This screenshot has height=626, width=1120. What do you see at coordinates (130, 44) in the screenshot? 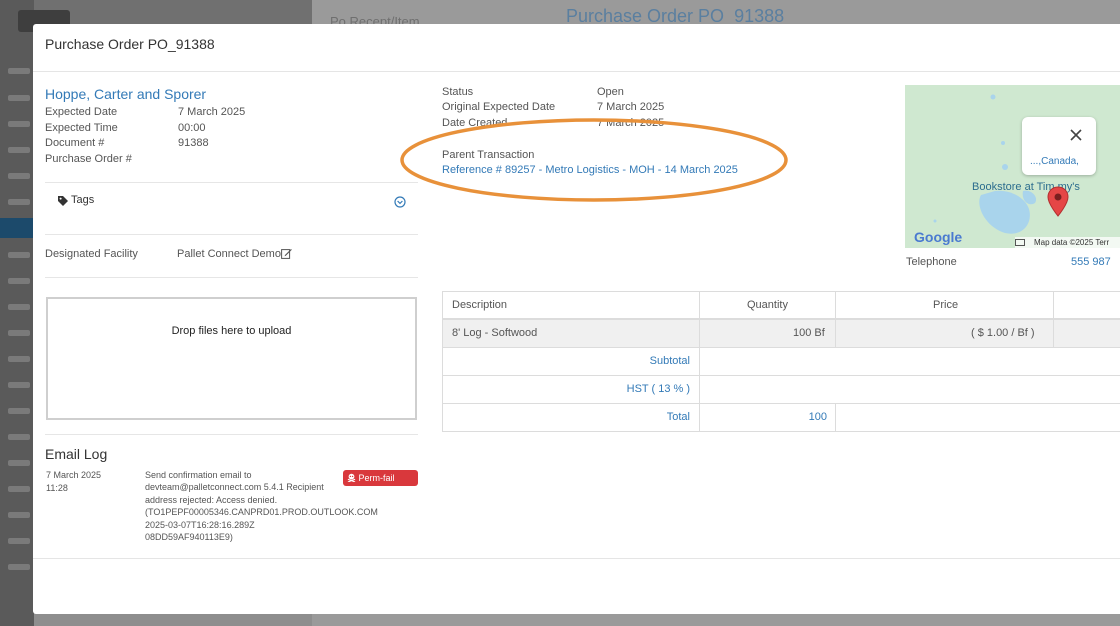
I see `modal-title: Purchase Order PO_91388` at bounding box center [130, 44].